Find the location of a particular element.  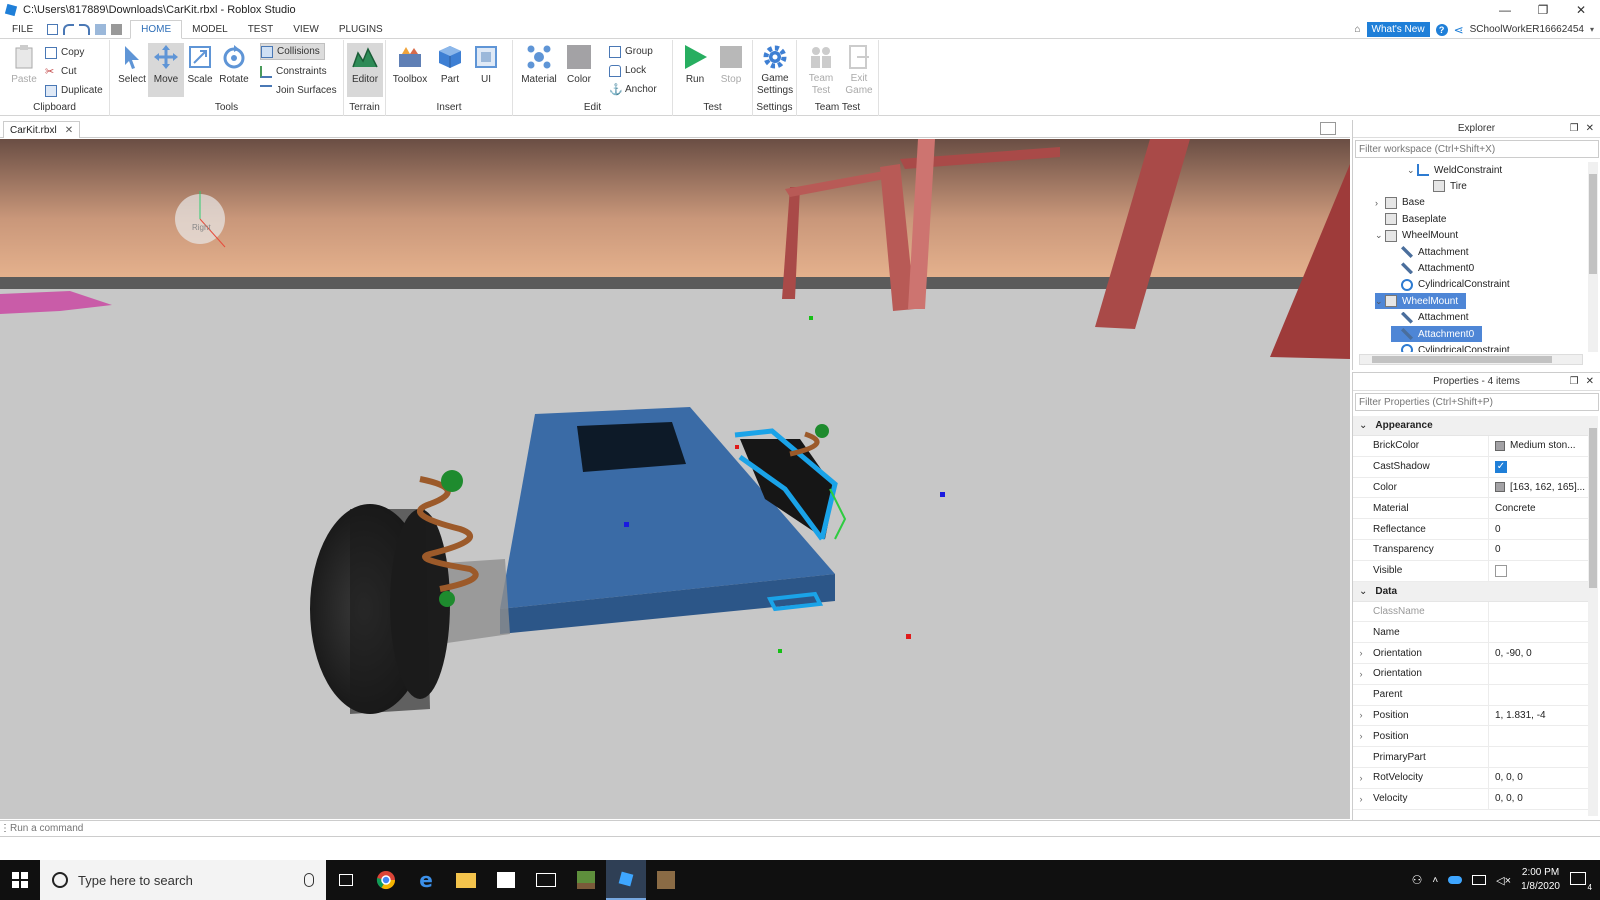

move-button: Move is located at coordinates (166, 70).